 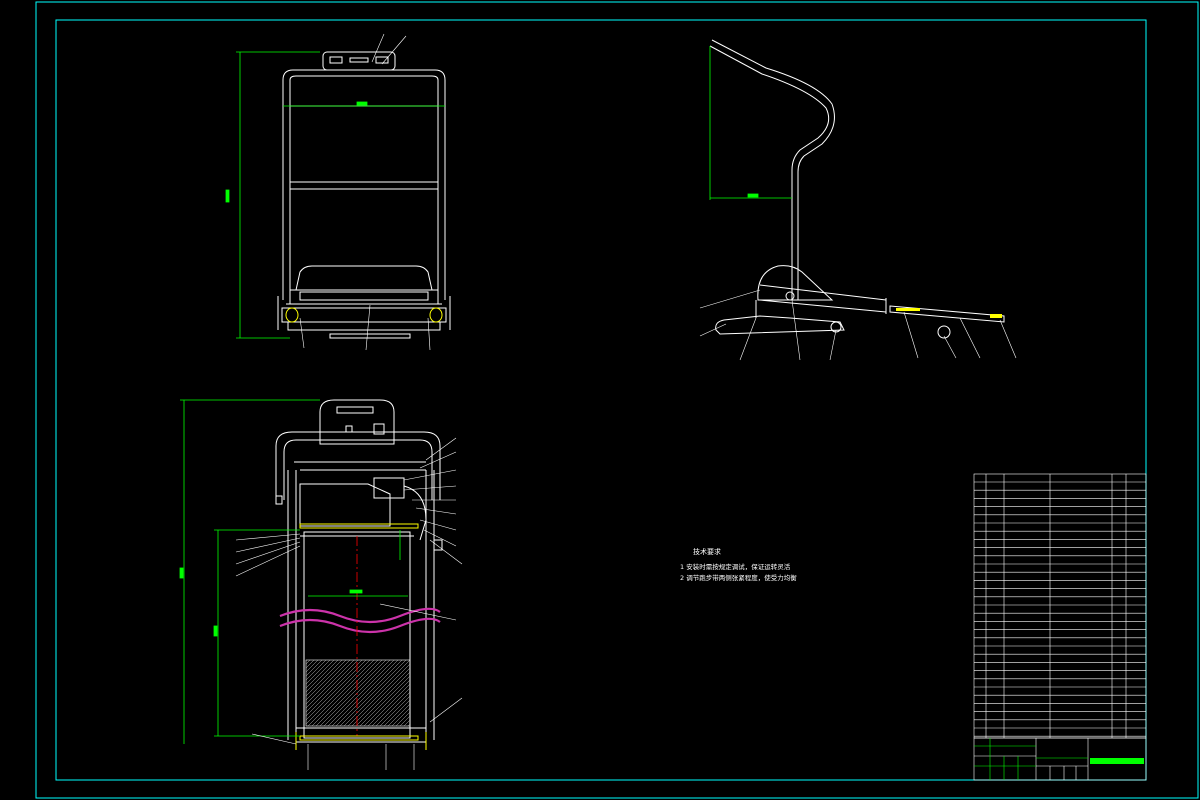 I want to click on tech-note-1: 1 安装时需按规定调试，保证运转灵活, so click(x=735, y=567).